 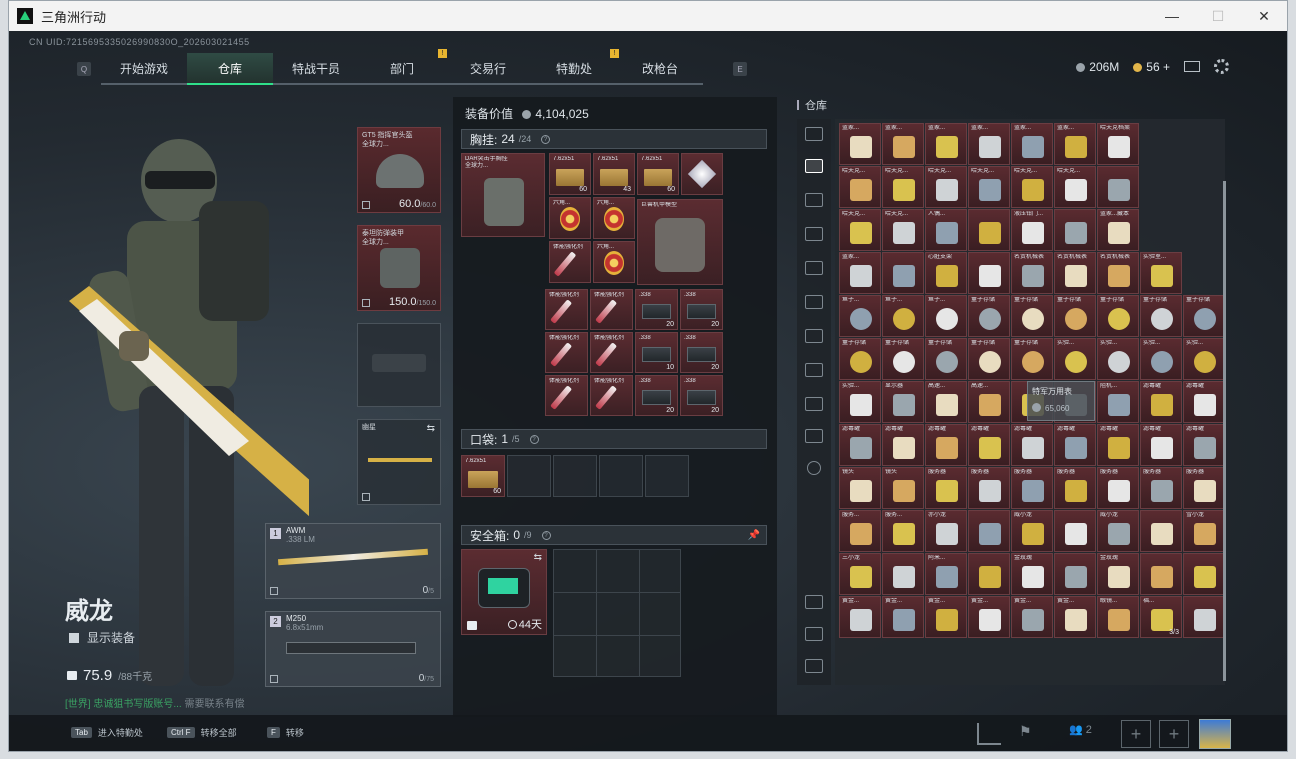 I want to click on category-4-icon, so click(x=814, y=268).